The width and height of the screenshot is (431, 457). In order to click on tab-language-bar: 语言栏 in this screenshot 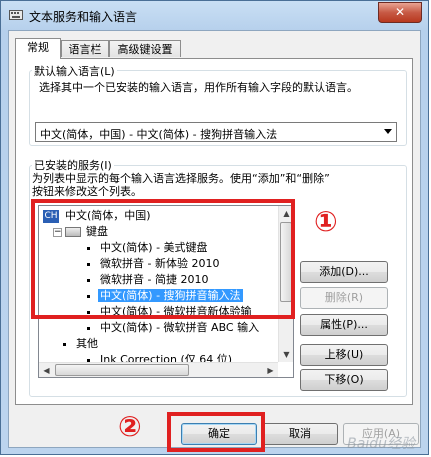, I will do `click(85, 48)`.